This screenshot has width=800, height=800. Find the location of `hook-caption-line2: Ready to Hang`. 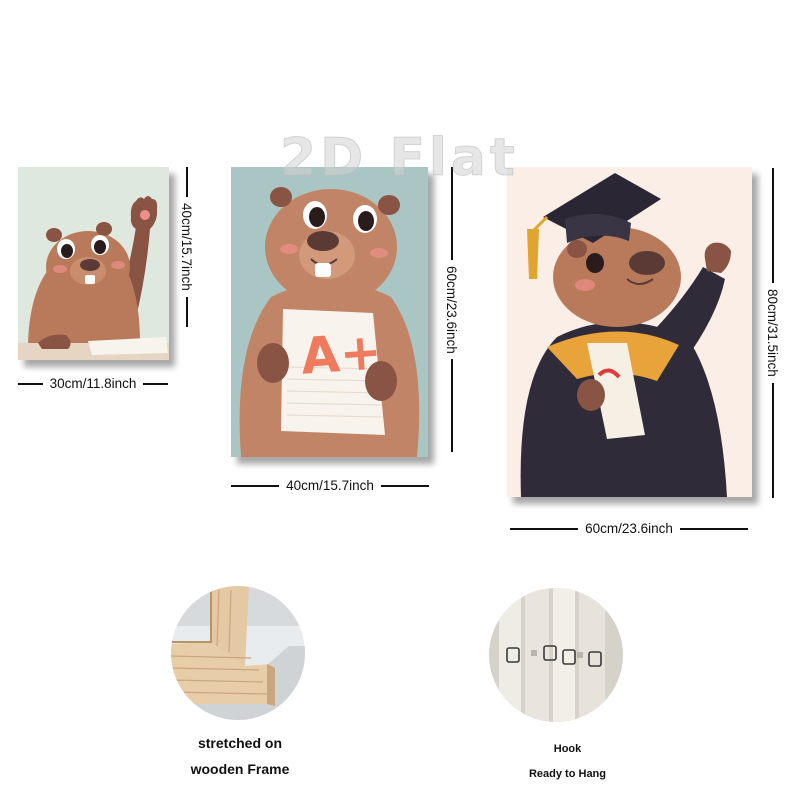

hook-caption-line2: Ready to Hang is located at coordinates (567, 774).